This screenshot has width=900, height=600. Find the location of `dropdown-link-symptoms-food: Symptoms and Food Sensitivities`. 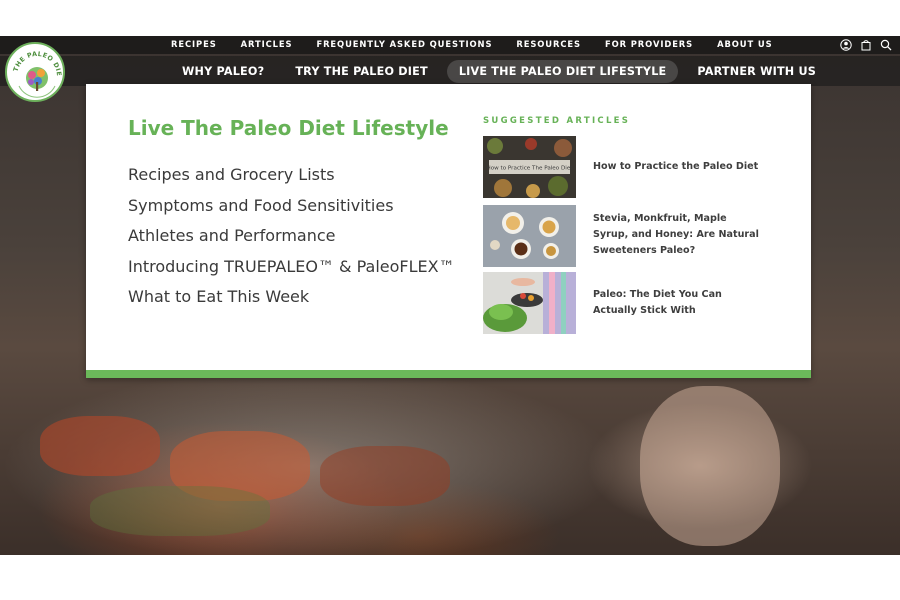

dropdown-link-symptoms-food: Symptoms and Food Sensitivities is located at coordinates (291, 212).